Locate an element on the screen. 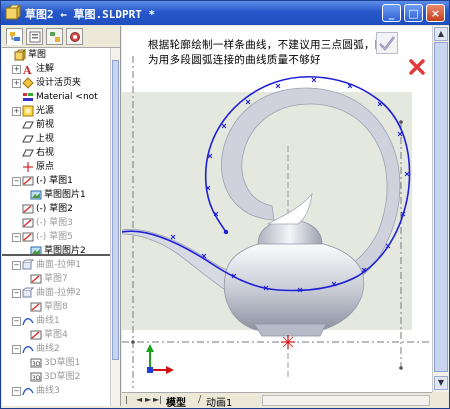  feature-tree-label: 上视 is located at coordinates (45, 139).